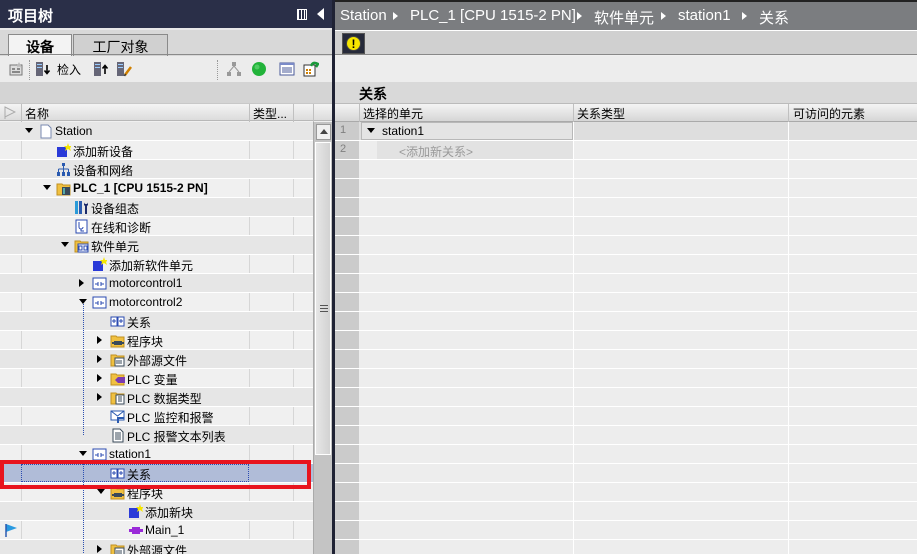  Describe the element at coordinates (156, 511) in the screenshot. I see `tree-item: 添加新块` at that location.